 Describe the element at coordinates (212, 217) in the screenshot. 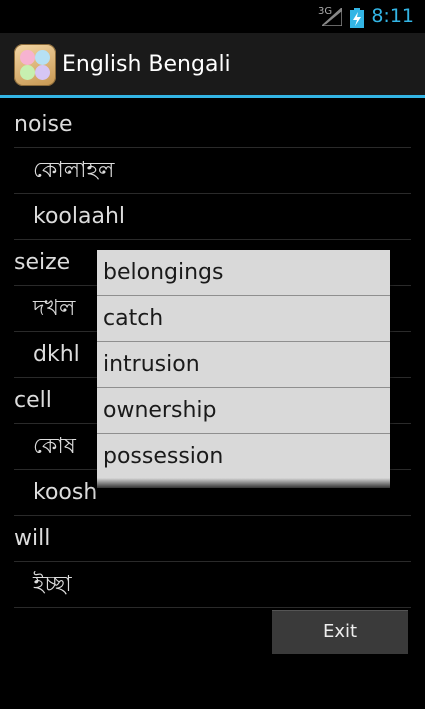

I see `list-item-transliteration: koolaahl` at that location.